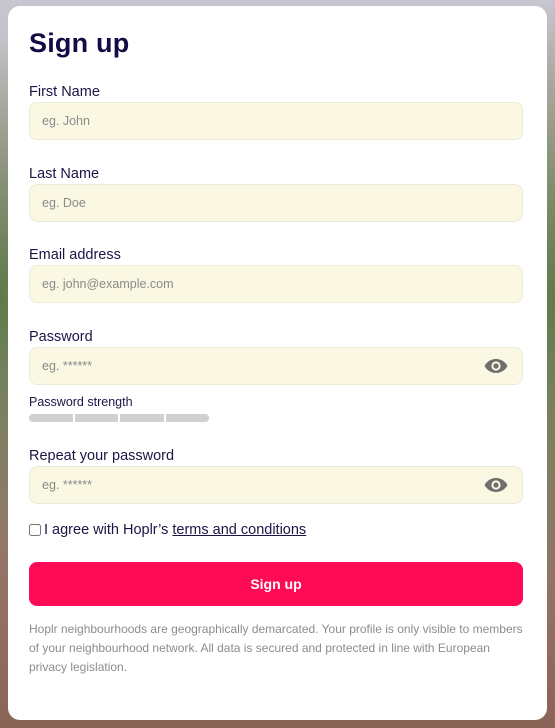 The width and height of the screenshot is (555, 728). I want to click on last-name-input, so click(276, 203).